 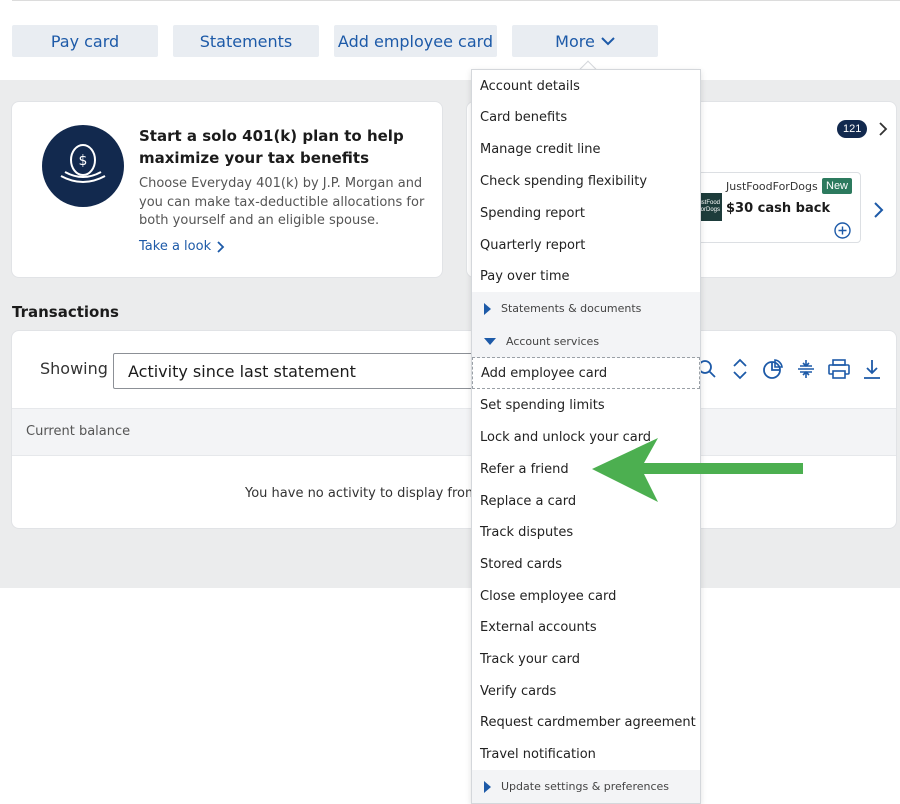 What do you see at coordinates (586, 405) in the screenshot?
I see `menu-item-set-spending-limits: Set spending limits` at bounding box center [586, 405].